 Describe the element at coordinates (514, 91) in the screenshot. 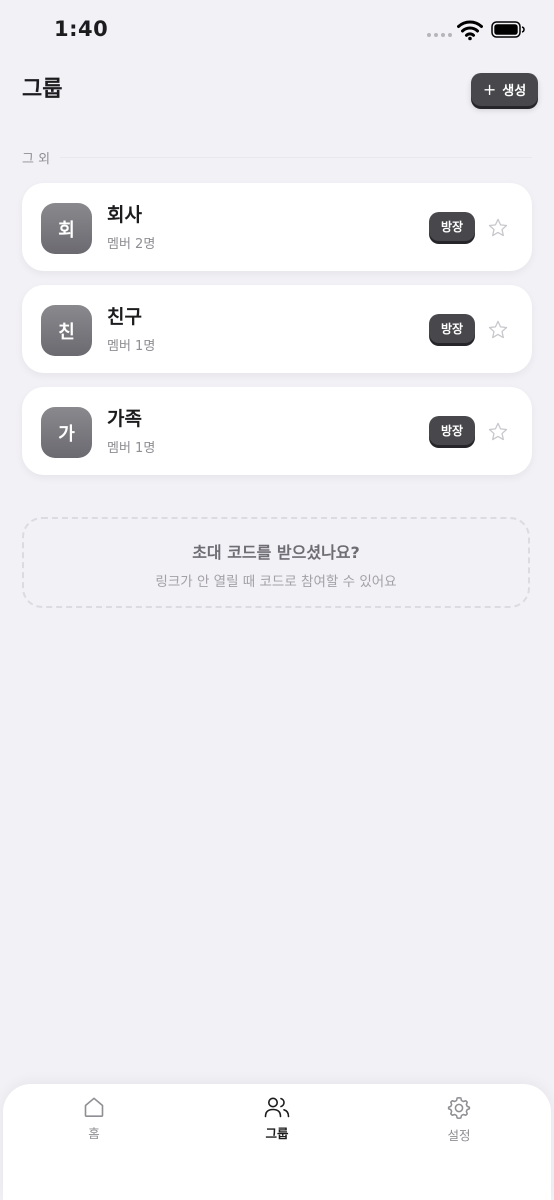

I see `create-button-label: 생성` at that location.